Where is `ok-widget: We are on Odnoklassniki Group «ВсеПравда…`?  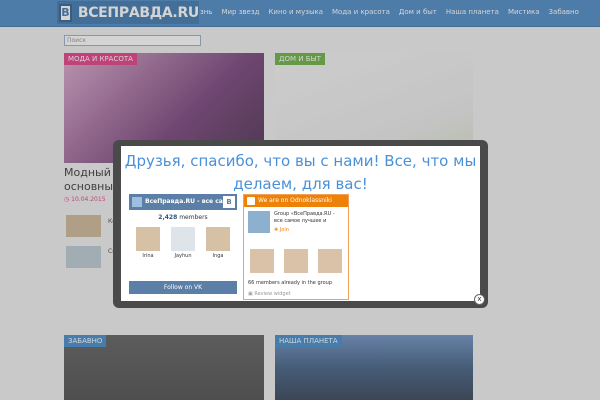
ok-widget: We are on Odnoklassniki Group «ВсеПравда… is located at coordinates (296, 247).